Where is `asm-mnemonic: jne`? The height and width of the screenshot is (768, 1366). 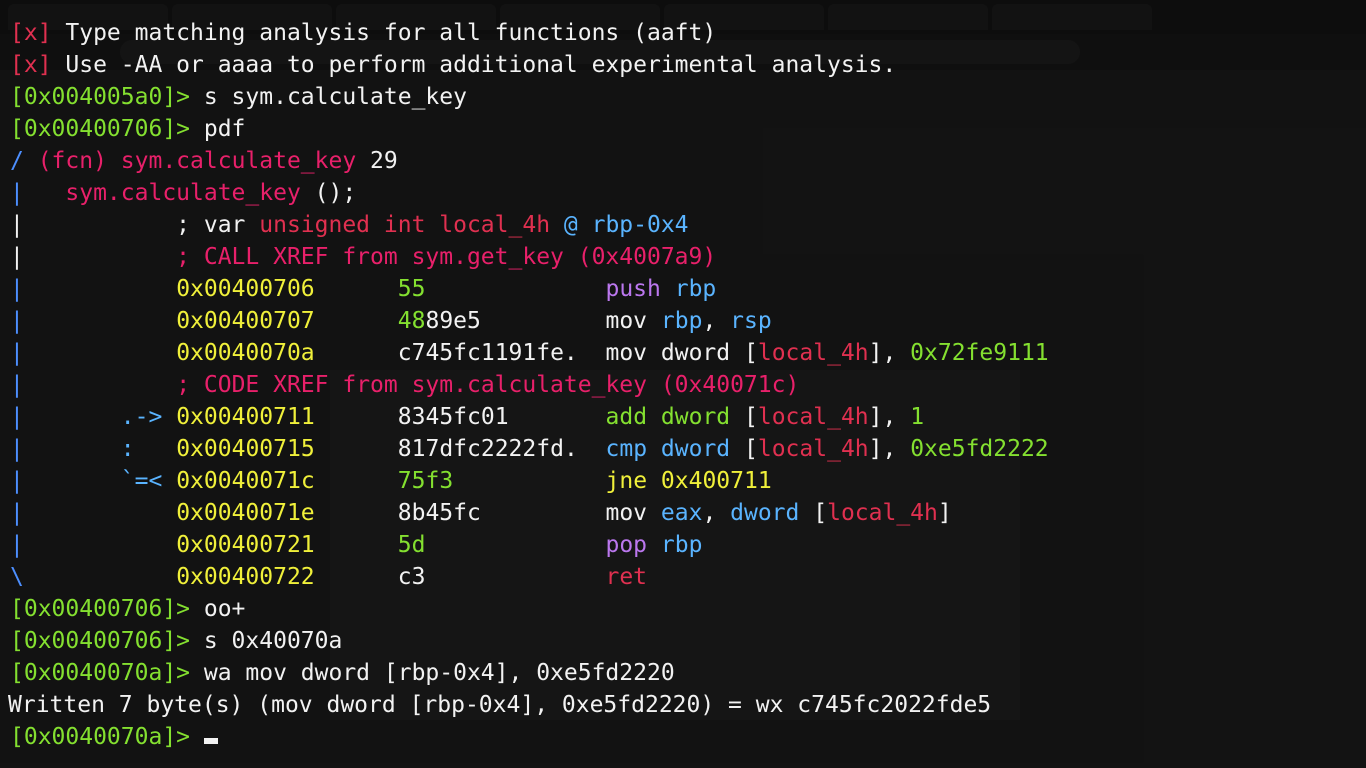
asm-mnemonic: jne is located at coordinates (626, 481).